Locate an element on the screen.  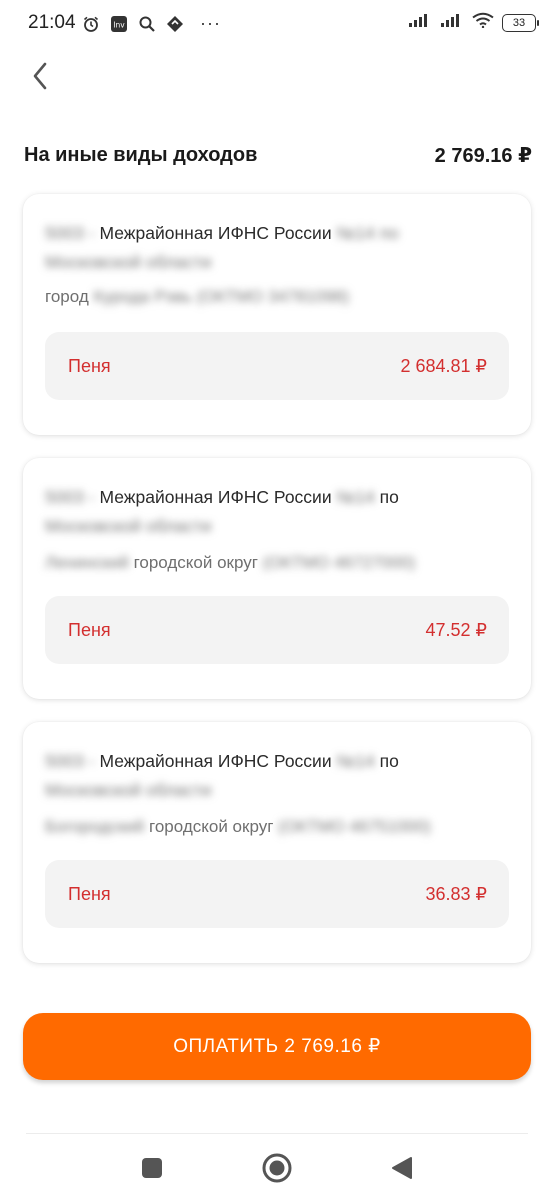
nav-divider is located at coordinates (277, 1133).